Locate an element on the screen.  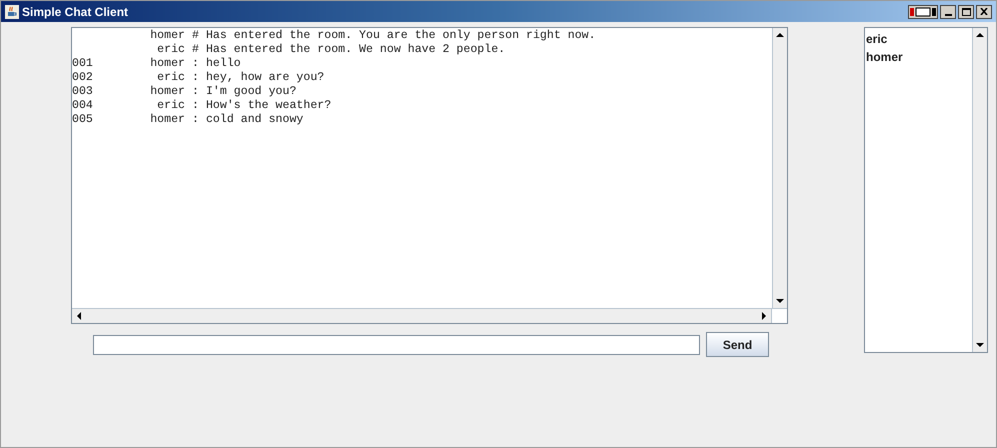
message-text: I'm good you? is located at coordinates (251, 92).